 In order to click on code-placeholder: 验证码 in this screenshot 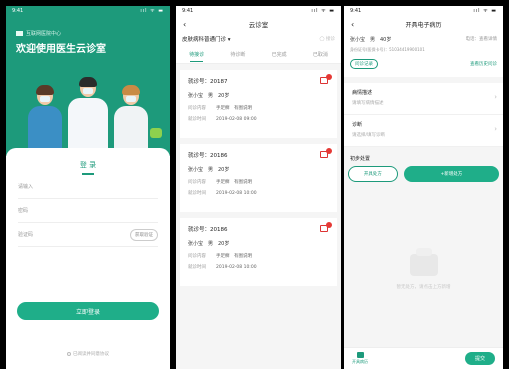, I will do `click(26, 235)`.